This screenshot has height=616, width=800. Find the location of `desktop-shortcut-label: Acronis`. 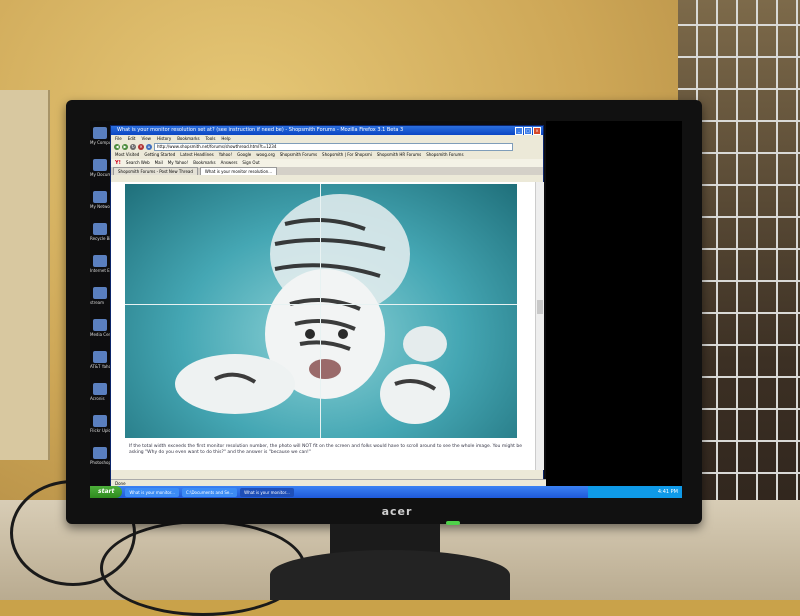

desktop-shortcut-label: Acronis is located at coordinates (97, 398).